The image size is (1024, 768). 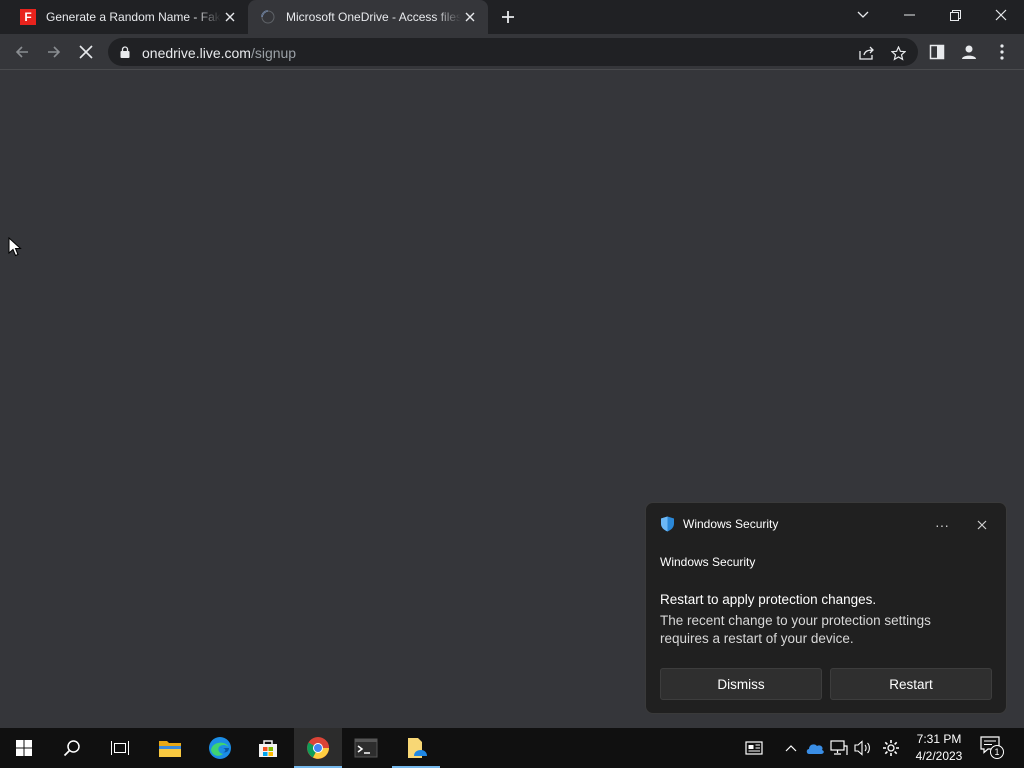 I want to click on clock: 7:31 PM 4/2/2023, so click(x=939, y=748).